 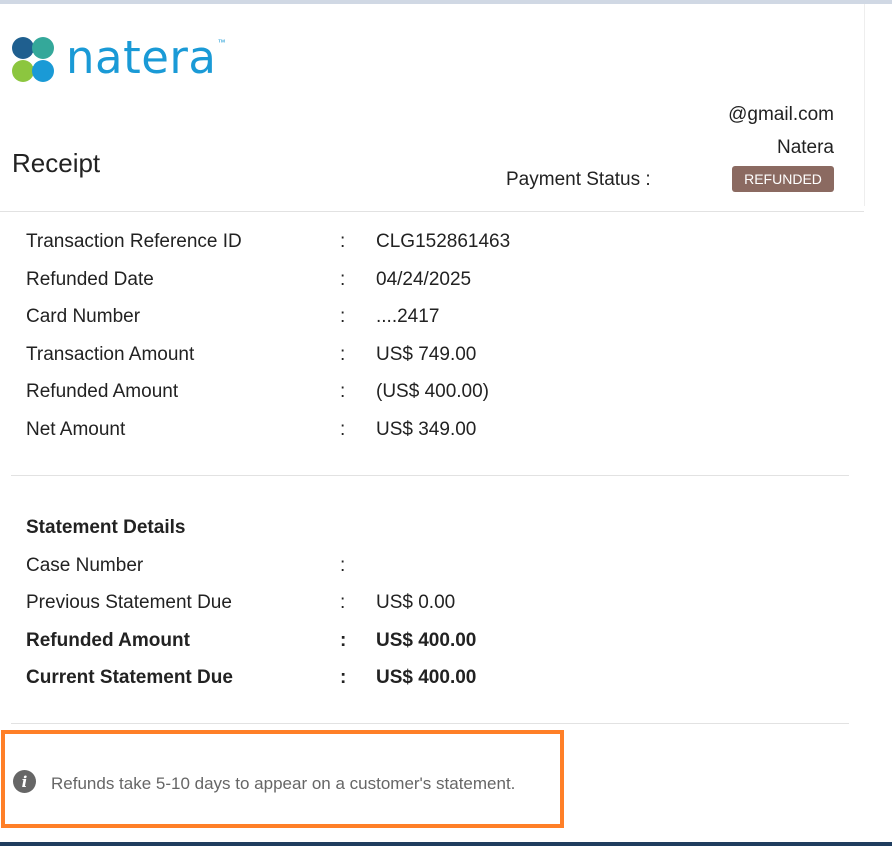 I want to click on statement-divider, so click(x=430, y=723).